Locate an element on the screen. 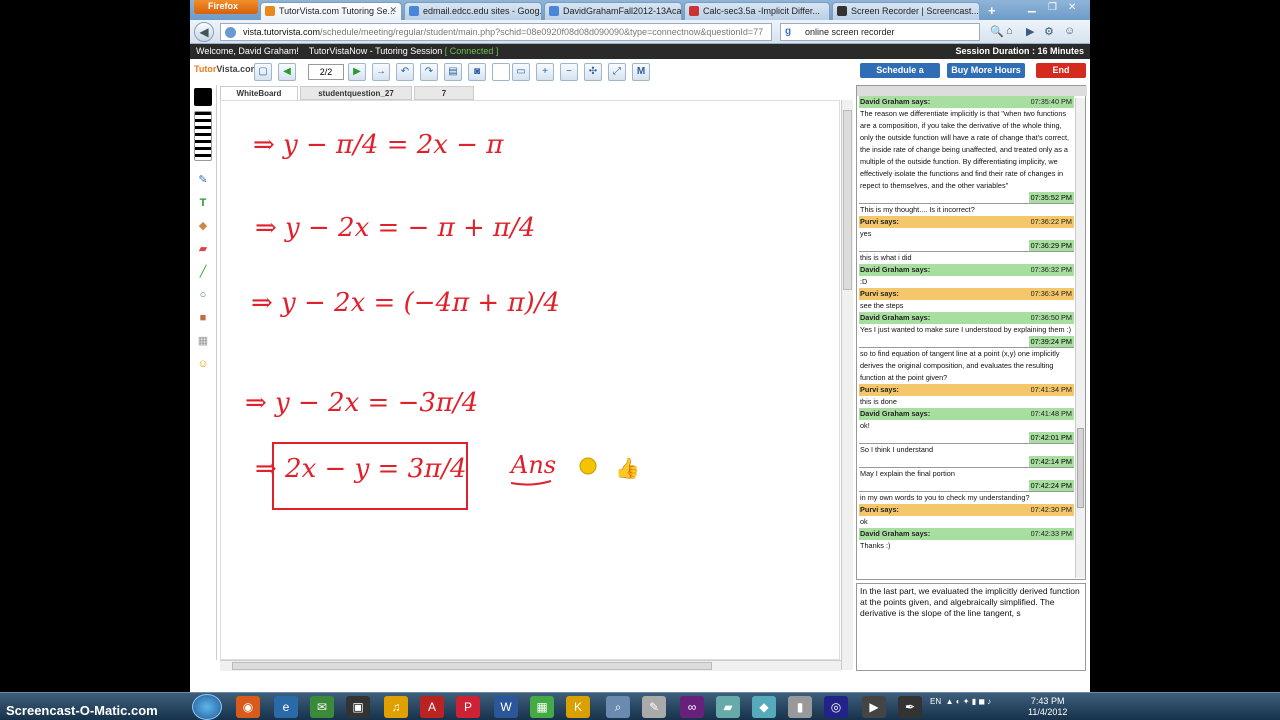 Image resolution: width=1280 pixels, height=720 pixels. media-taskbar-icon: ◆ is located at coordinates (764, 707).